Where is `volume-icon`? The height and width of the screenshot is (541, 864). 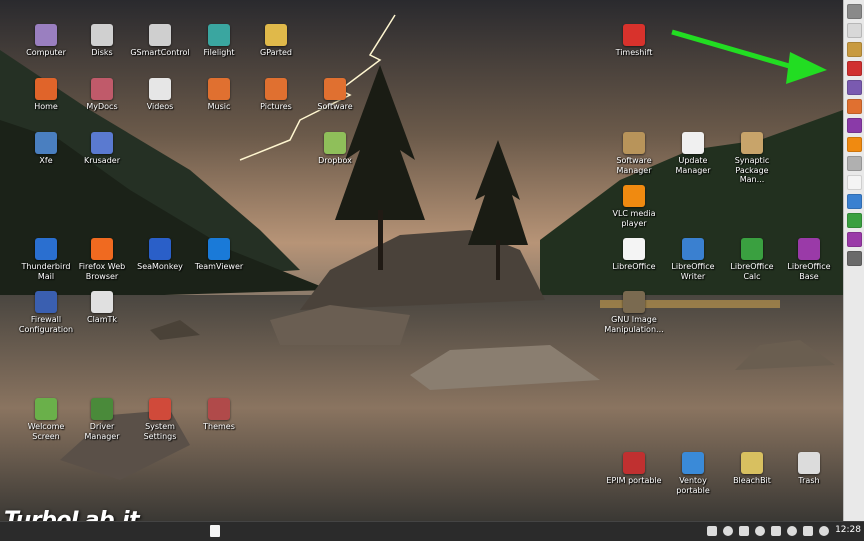 volume-icon is located at coordinates (808, 531).